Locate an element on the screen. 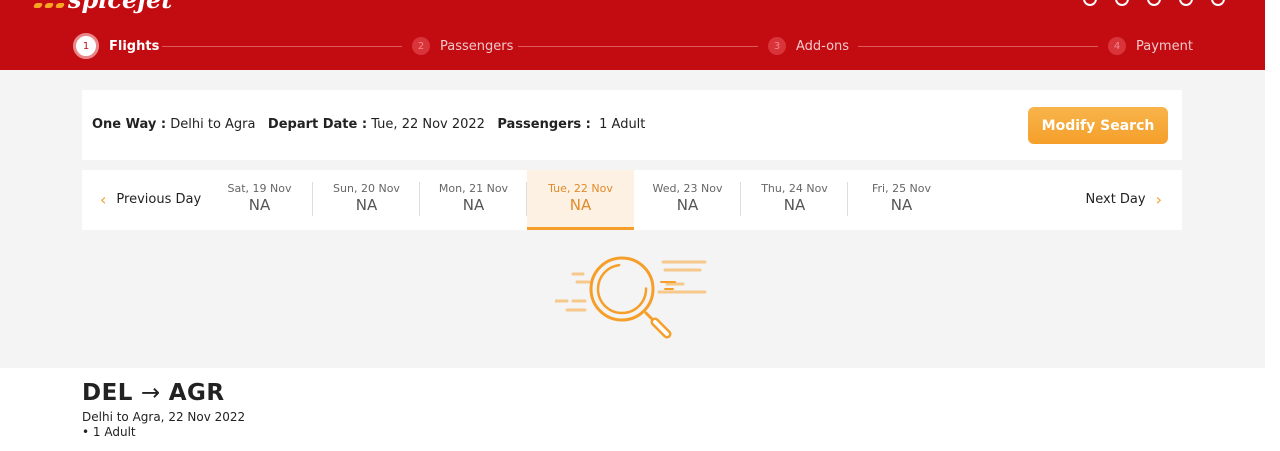 This screenshot has height=451, width=1280. step-number: 3 is located at coordinates (777, 46).